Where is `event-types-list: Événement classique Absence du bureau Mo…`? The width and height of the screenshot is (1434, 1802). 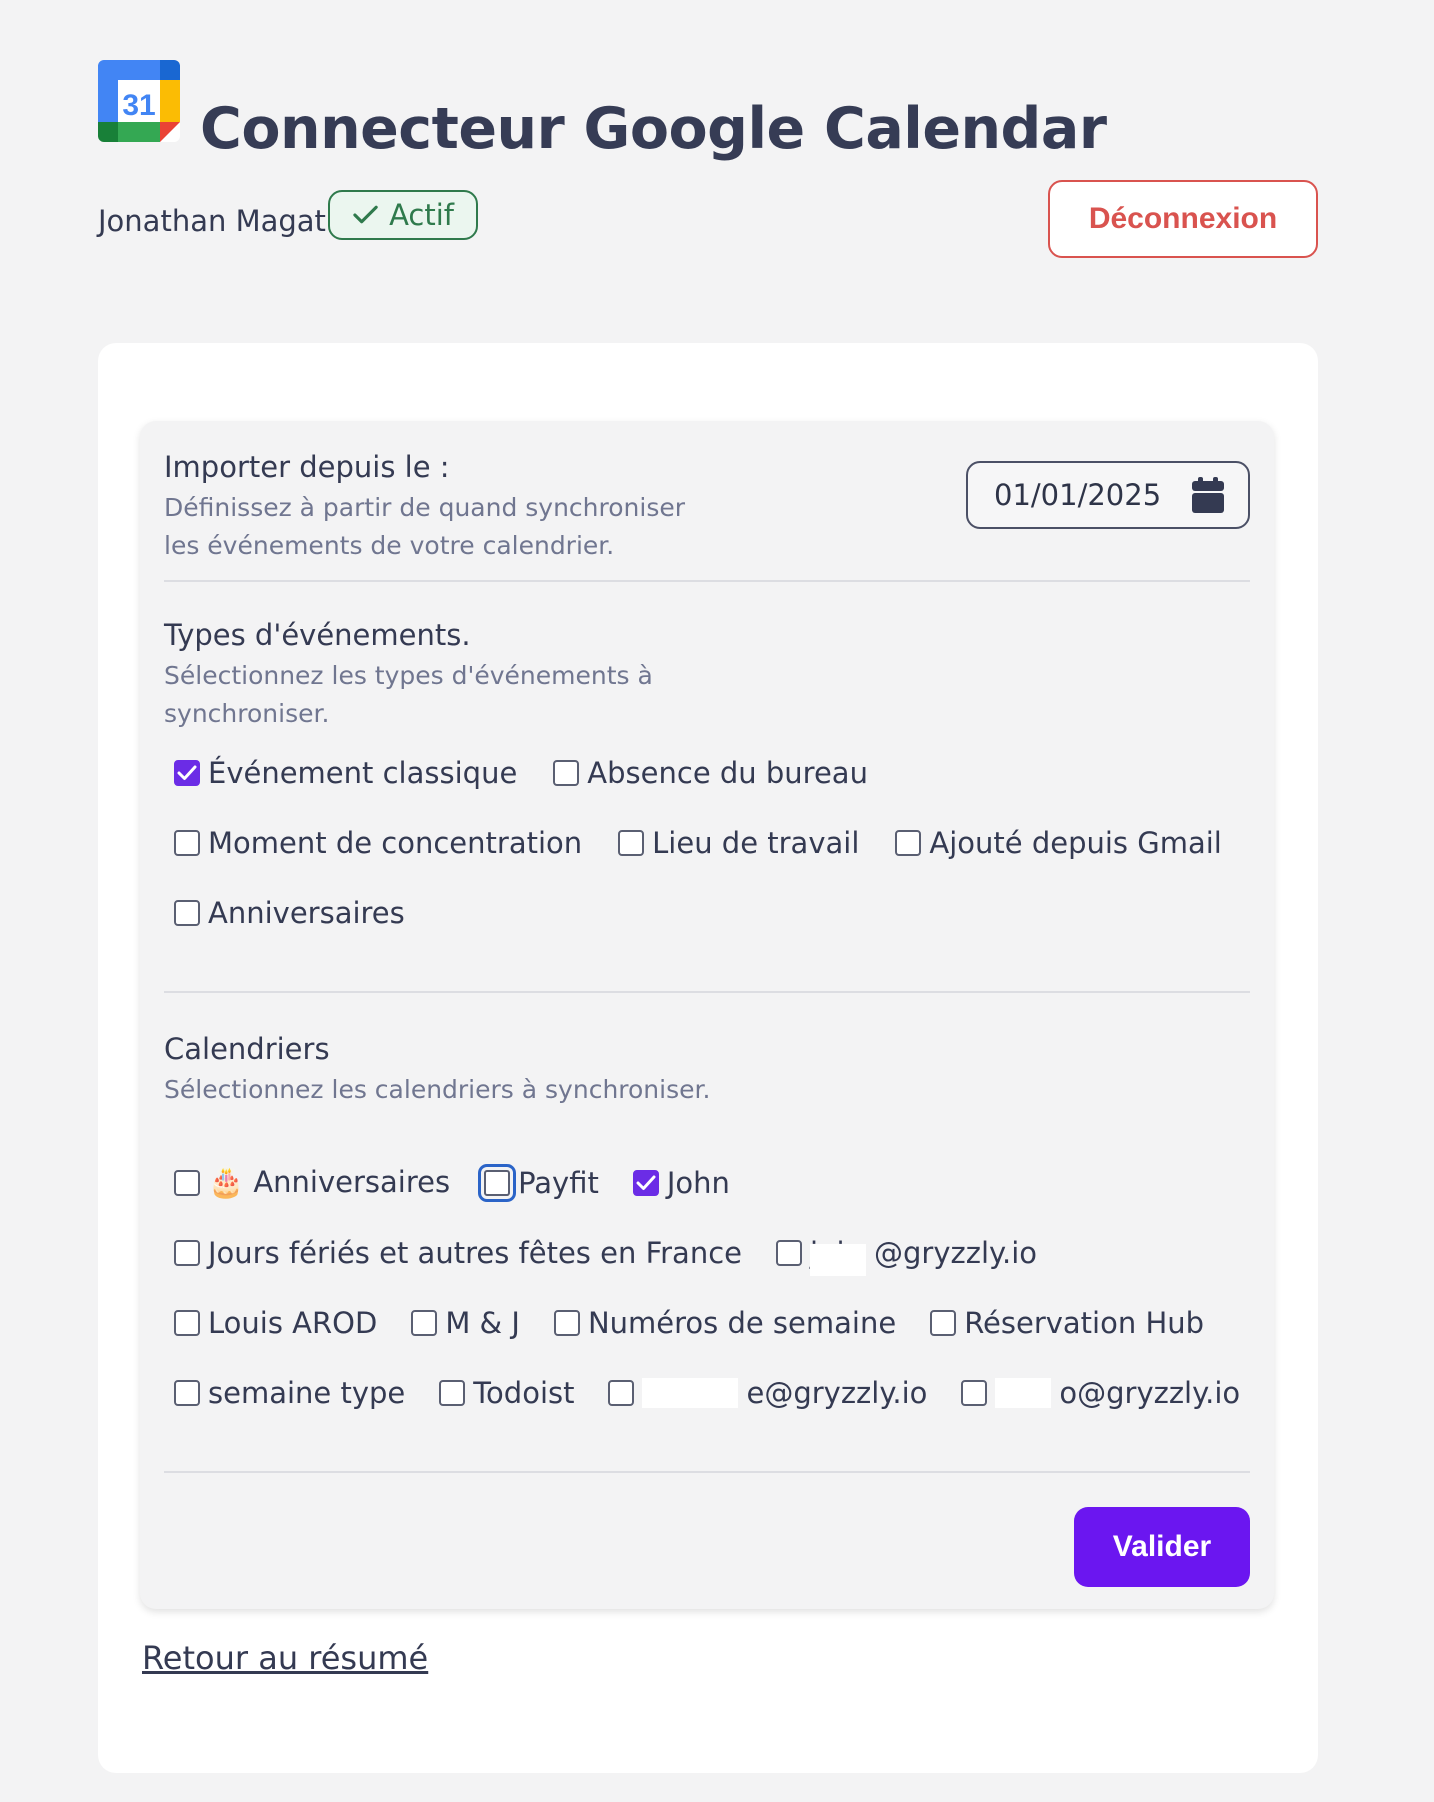
event-types-list: Événement classique Absence du bureau Mo… is located at coordinates (709, 843).